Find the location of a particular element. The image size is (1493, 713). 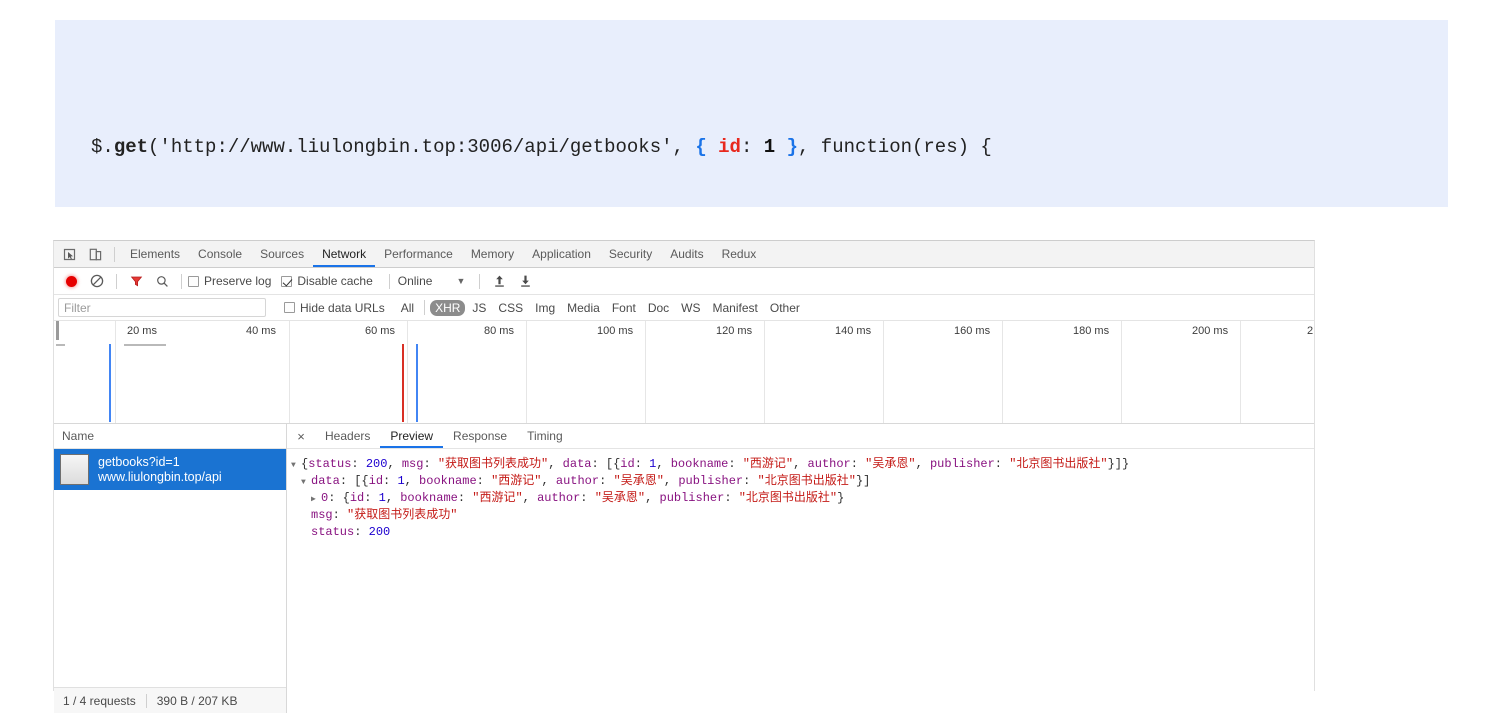

type-filter-all: All is located at coordinates (407, 308).